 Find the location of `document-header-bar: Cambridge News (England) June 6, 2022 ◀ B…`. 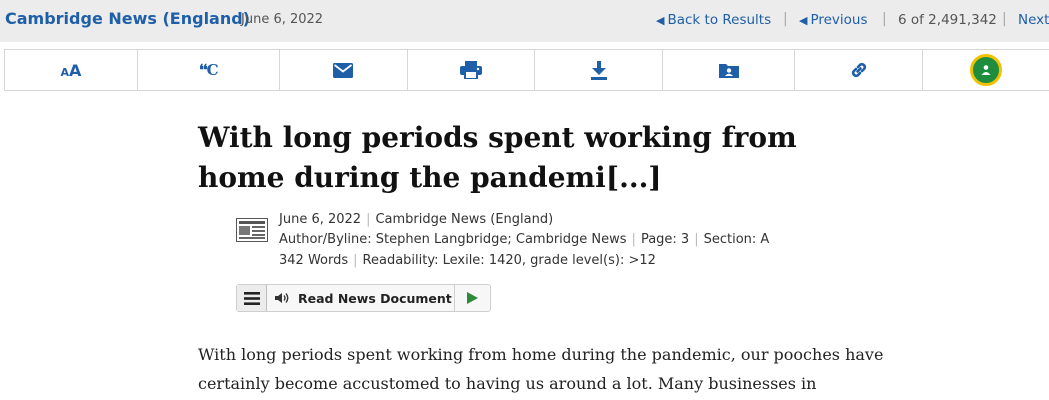

document-header-bar: Cambridge News (England) June 6, 2022 ◀ B… is located at coordinates (524, 21).